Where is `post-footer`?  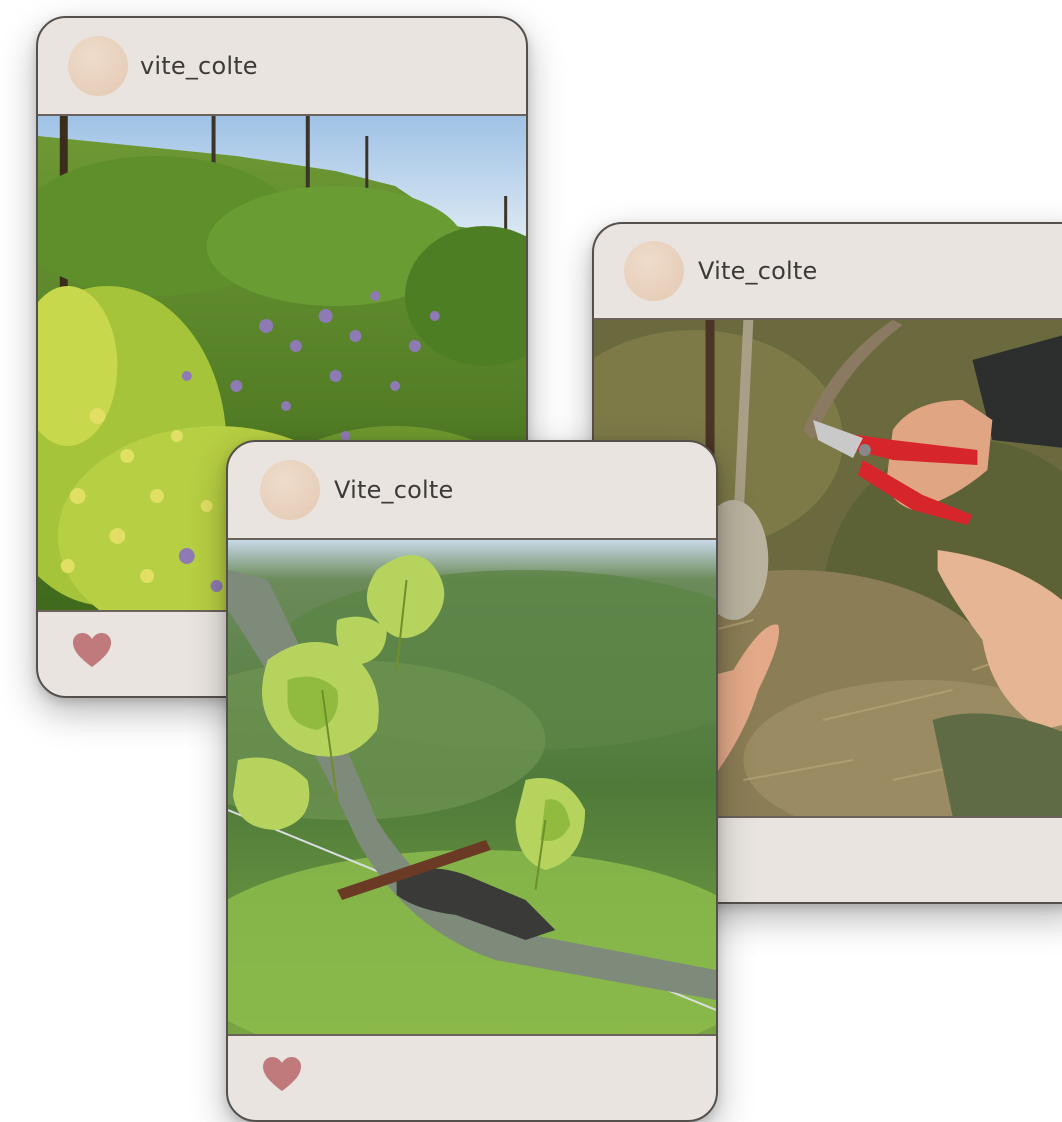
post-footer is located at coordinates (472, 1074).